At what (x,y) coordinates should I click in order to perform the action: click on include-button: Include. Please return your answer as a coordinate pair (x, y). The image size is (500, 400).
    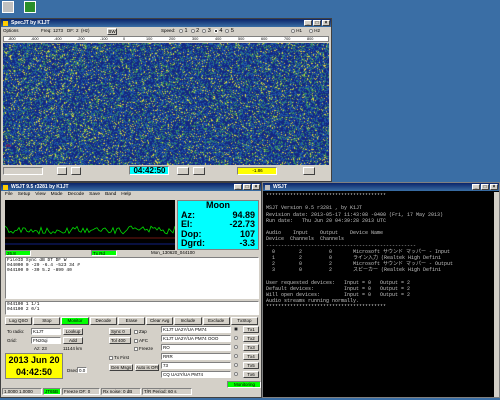
    Looking at the image, I should click on (188, 321).